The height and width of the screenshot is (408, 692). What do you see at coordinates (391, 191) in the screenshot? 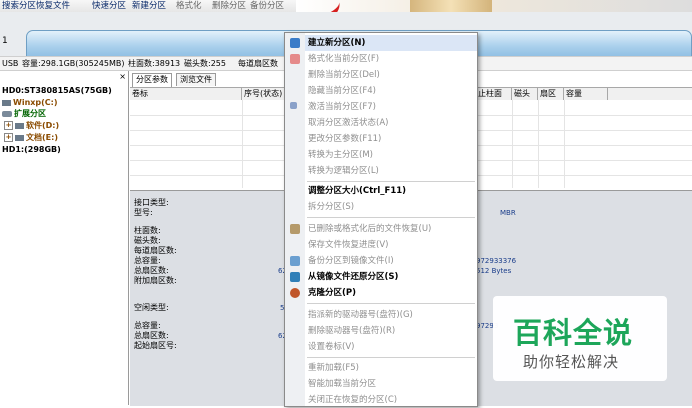
I see `menu-item-resize: 调整分区大小(Ctrl_F11)` at bounding box center [391, 191].